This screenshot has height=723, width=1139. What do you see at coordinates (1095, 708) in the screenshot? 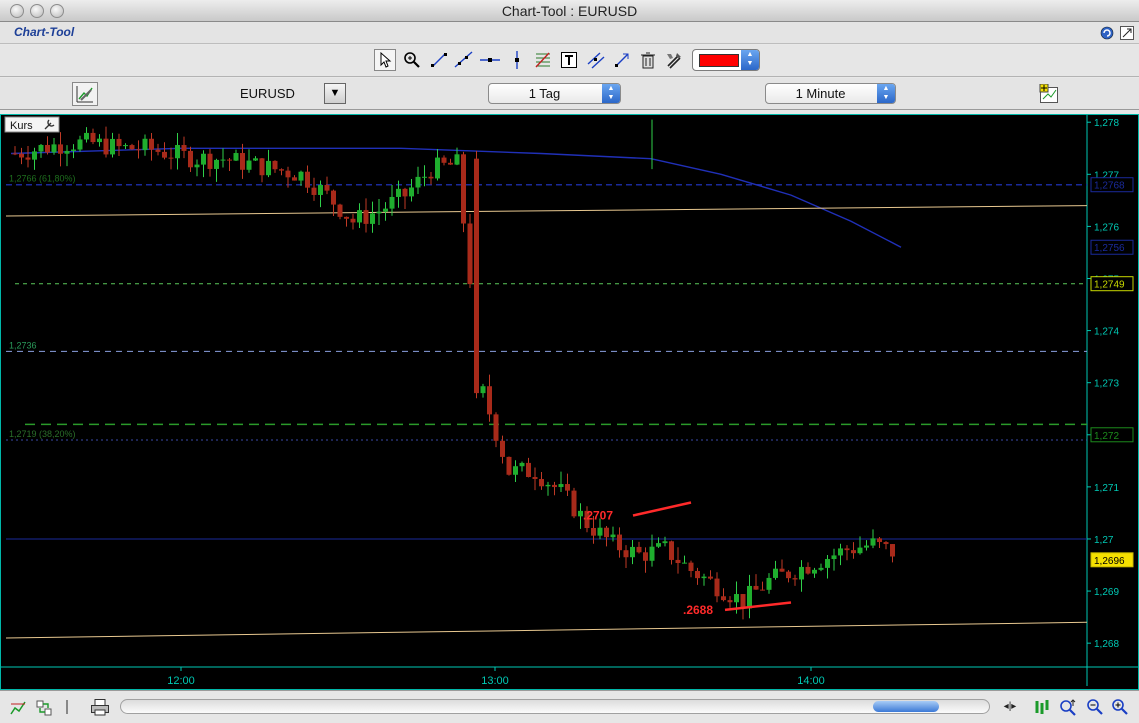
I see `zoom-out-icon` at bounding box center [1095, 708].